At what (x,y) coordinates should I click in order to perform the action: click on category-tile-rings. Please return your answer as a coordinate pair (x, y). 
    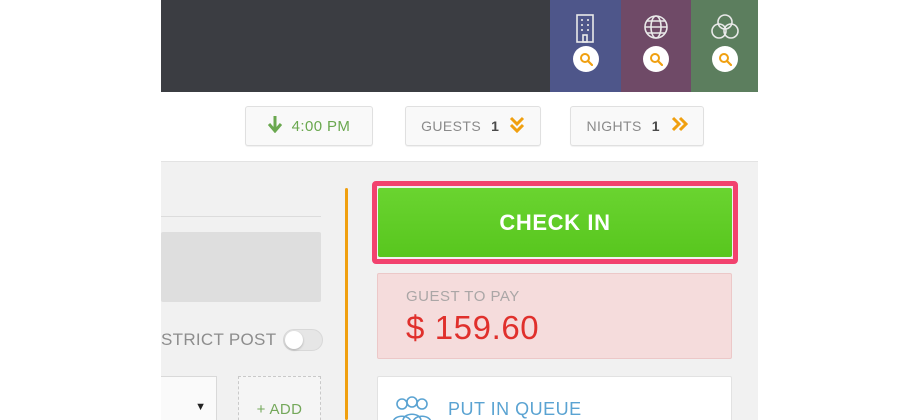
    Looking at the image, I should click on (724, 46).